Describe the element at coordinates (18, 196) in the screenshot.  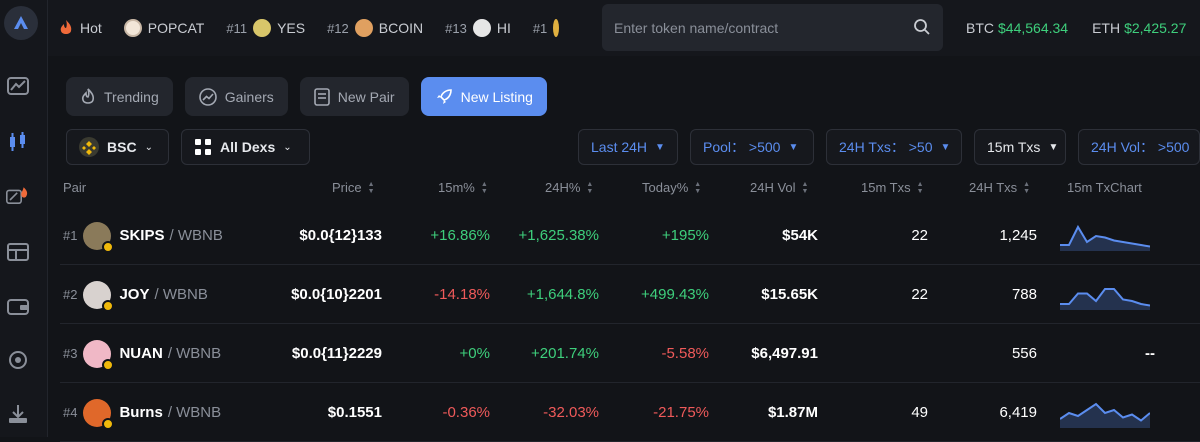
I see `hot-tool-icon` at that location.